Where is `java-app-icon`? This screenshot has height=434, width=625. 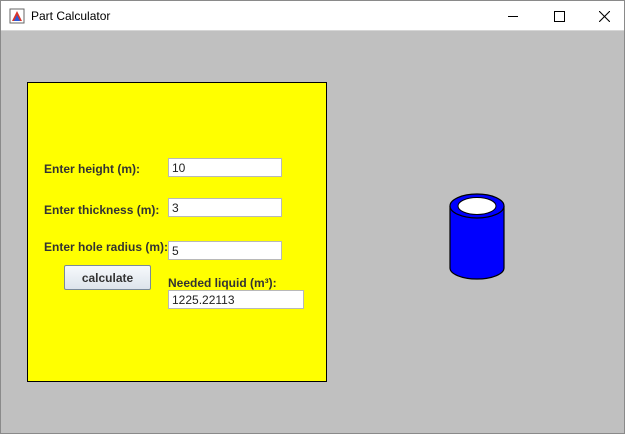
java-app-icon is located at coordinates (17, 16).